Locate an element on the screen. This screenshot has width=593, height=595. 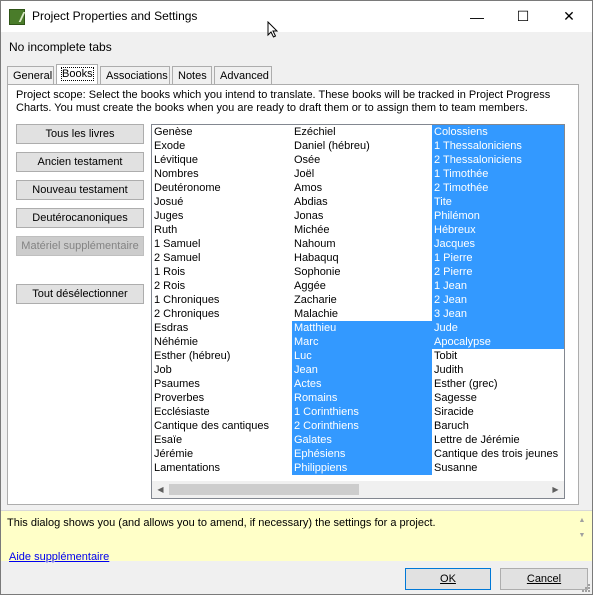
book-item: Psaumes is located at coordinates (222, 384).